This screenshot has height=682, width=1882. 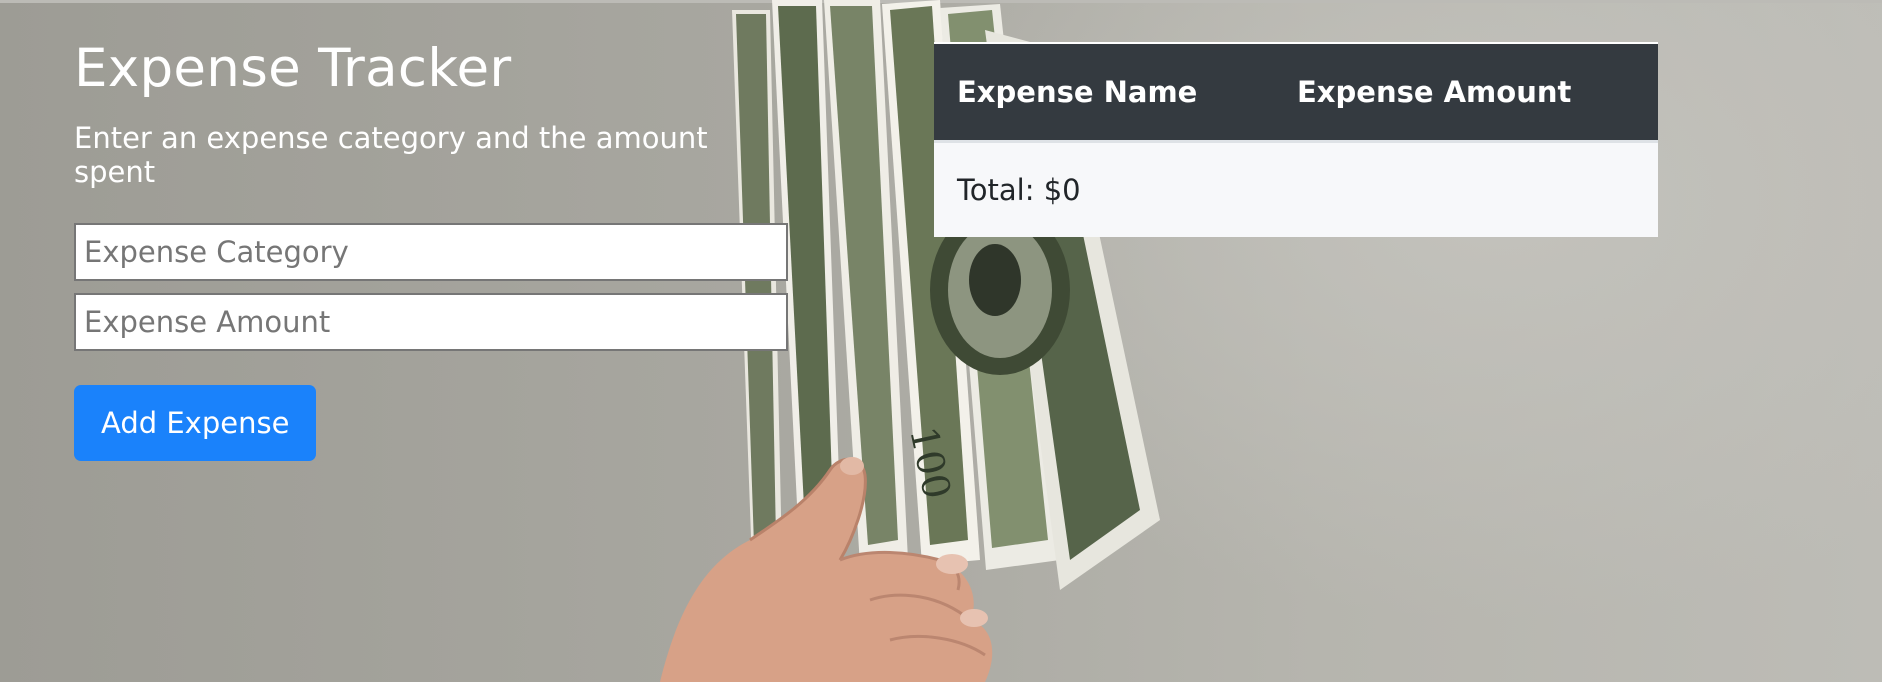 I want to click on expense-category-input, so click(x=431, y=251).